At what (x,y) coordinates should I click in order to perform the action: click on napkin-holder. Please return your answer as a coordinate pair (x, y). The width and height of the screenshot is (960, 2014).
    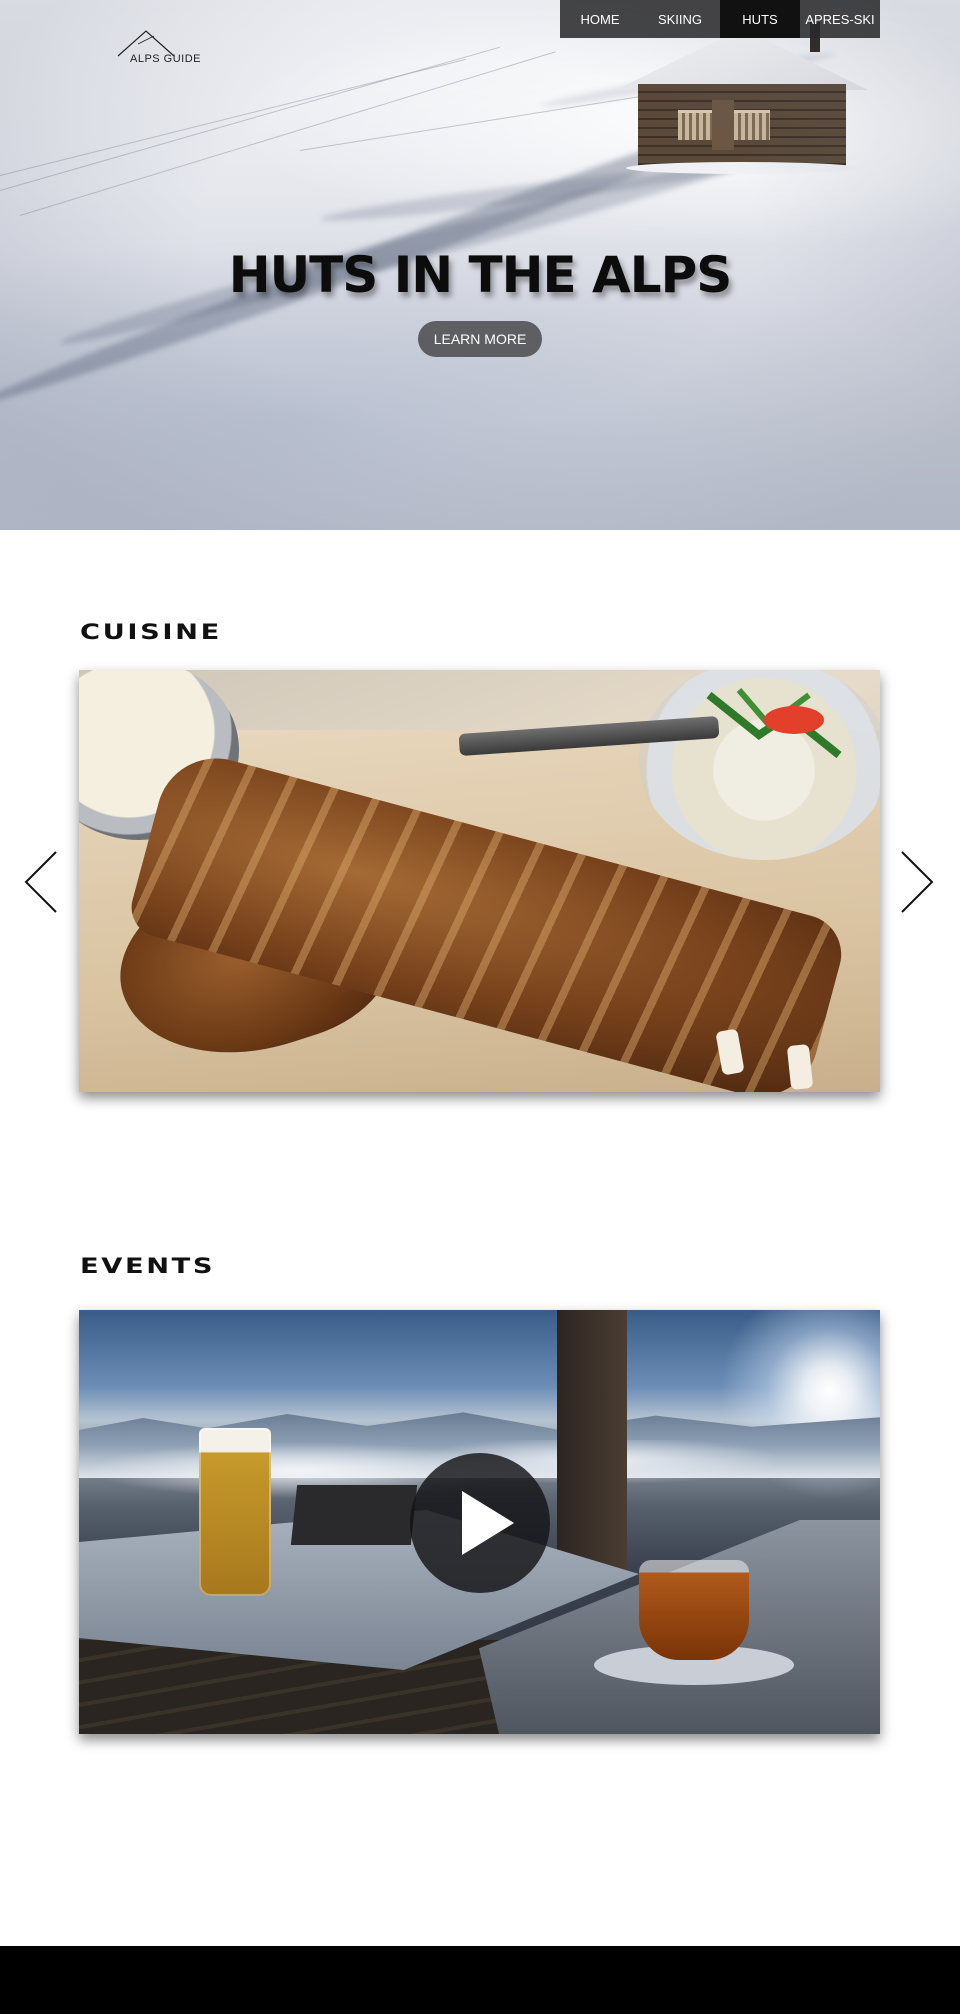
    Looking at the image, I should click on (354, 1515).